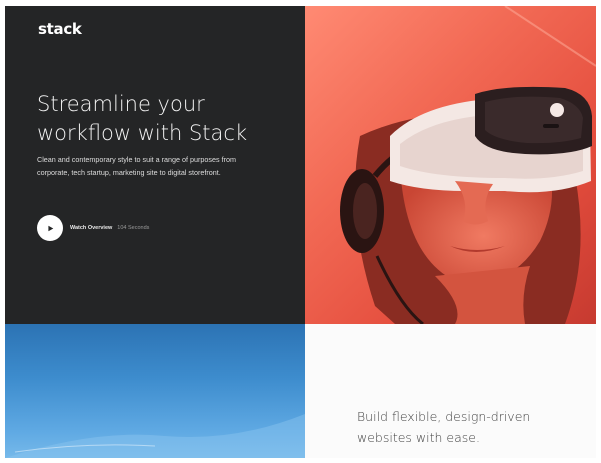  I want to click on hero-headline: Streamline your workflow with Stack, so click(142, 118).